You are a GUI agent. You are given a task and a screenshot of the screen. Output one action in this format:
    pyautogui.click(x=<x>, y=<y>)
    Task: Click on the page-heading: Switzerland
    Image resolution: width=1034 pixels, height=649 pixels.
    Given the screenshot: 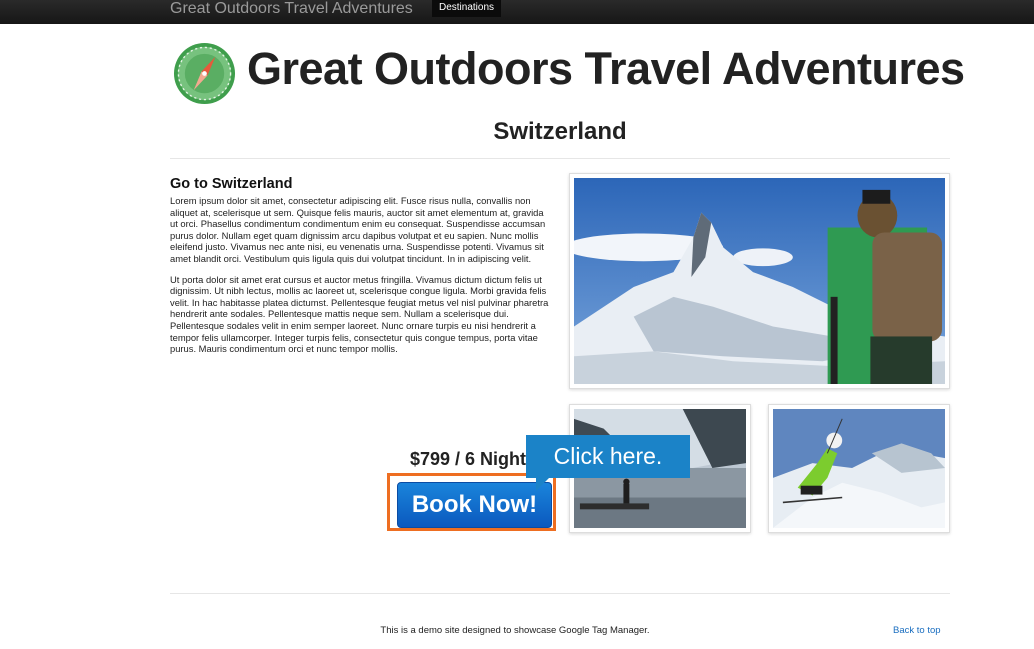 What is the action you would take?
    pyautogui.click(x=560, y=131)
    